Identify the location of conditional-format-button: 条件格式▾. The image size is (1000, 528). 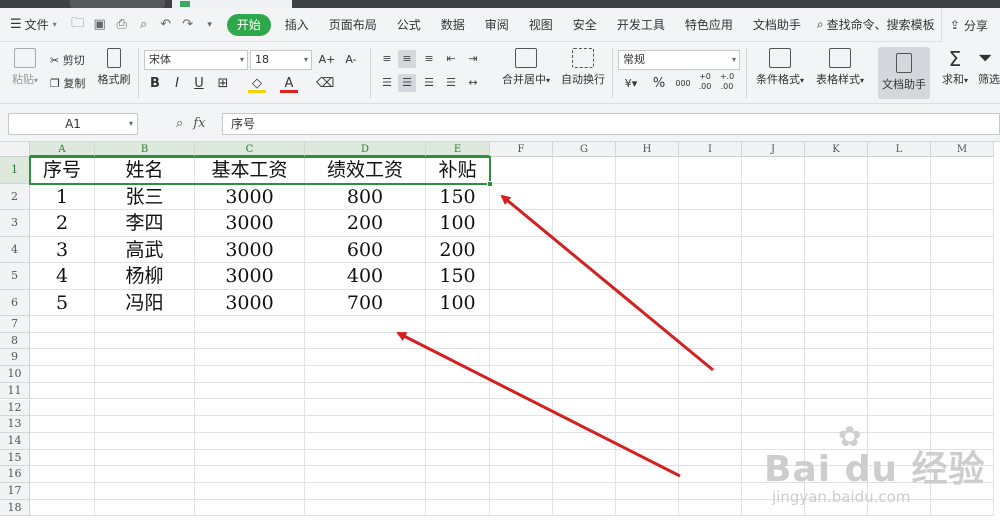
(780, 67).